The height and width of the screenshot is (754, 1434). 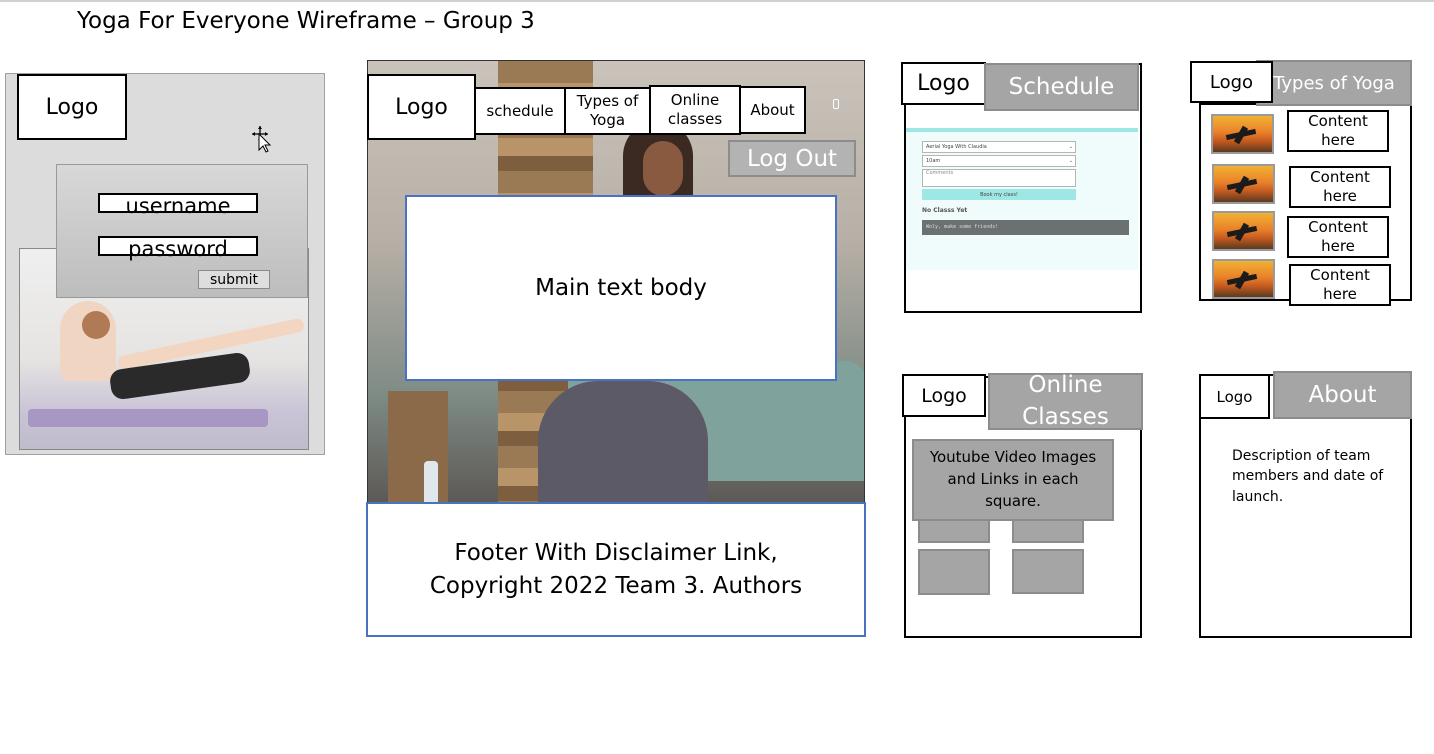 I want to click on page-title: Yoga For Everyone Wireframe – Group 3, so click(x=306, y=21).